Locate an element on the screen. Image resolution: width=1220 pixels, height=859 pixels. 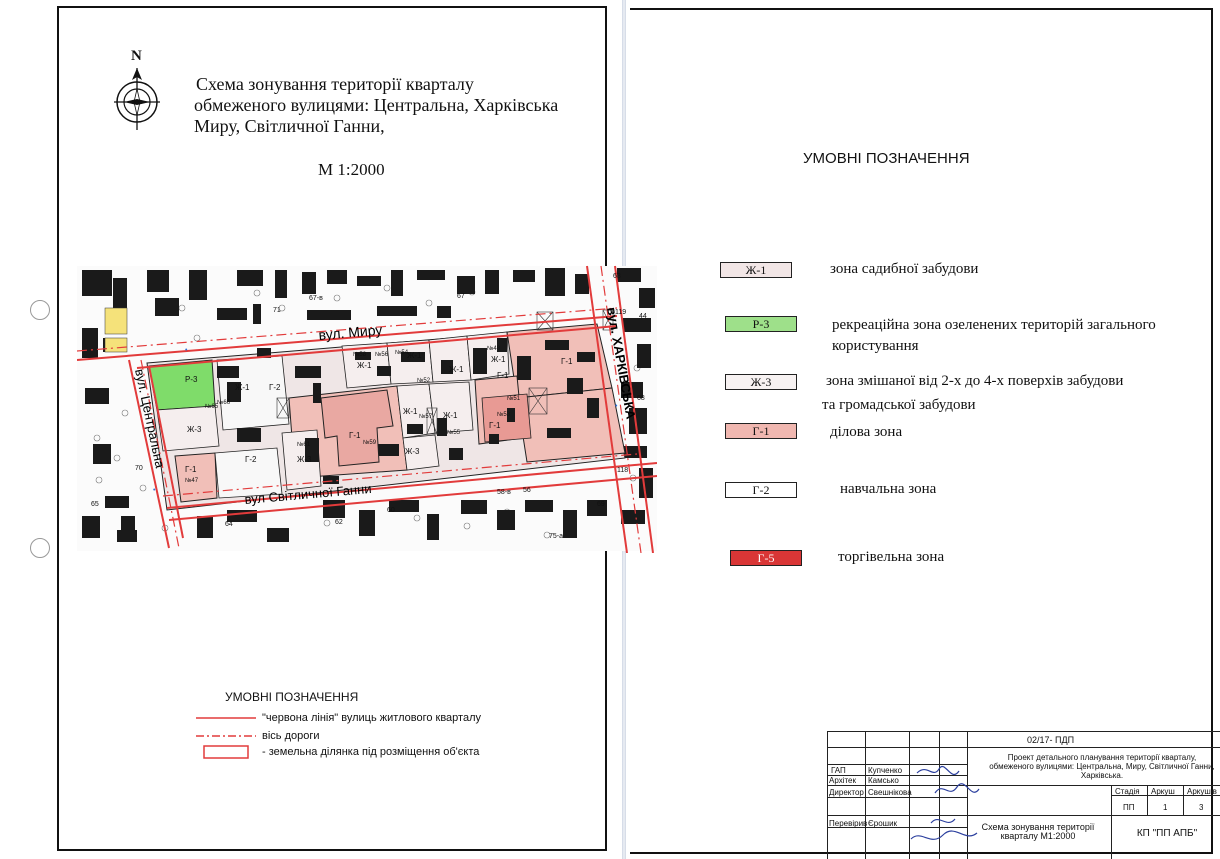
yellow-lot is located at coordinates (116, 321).